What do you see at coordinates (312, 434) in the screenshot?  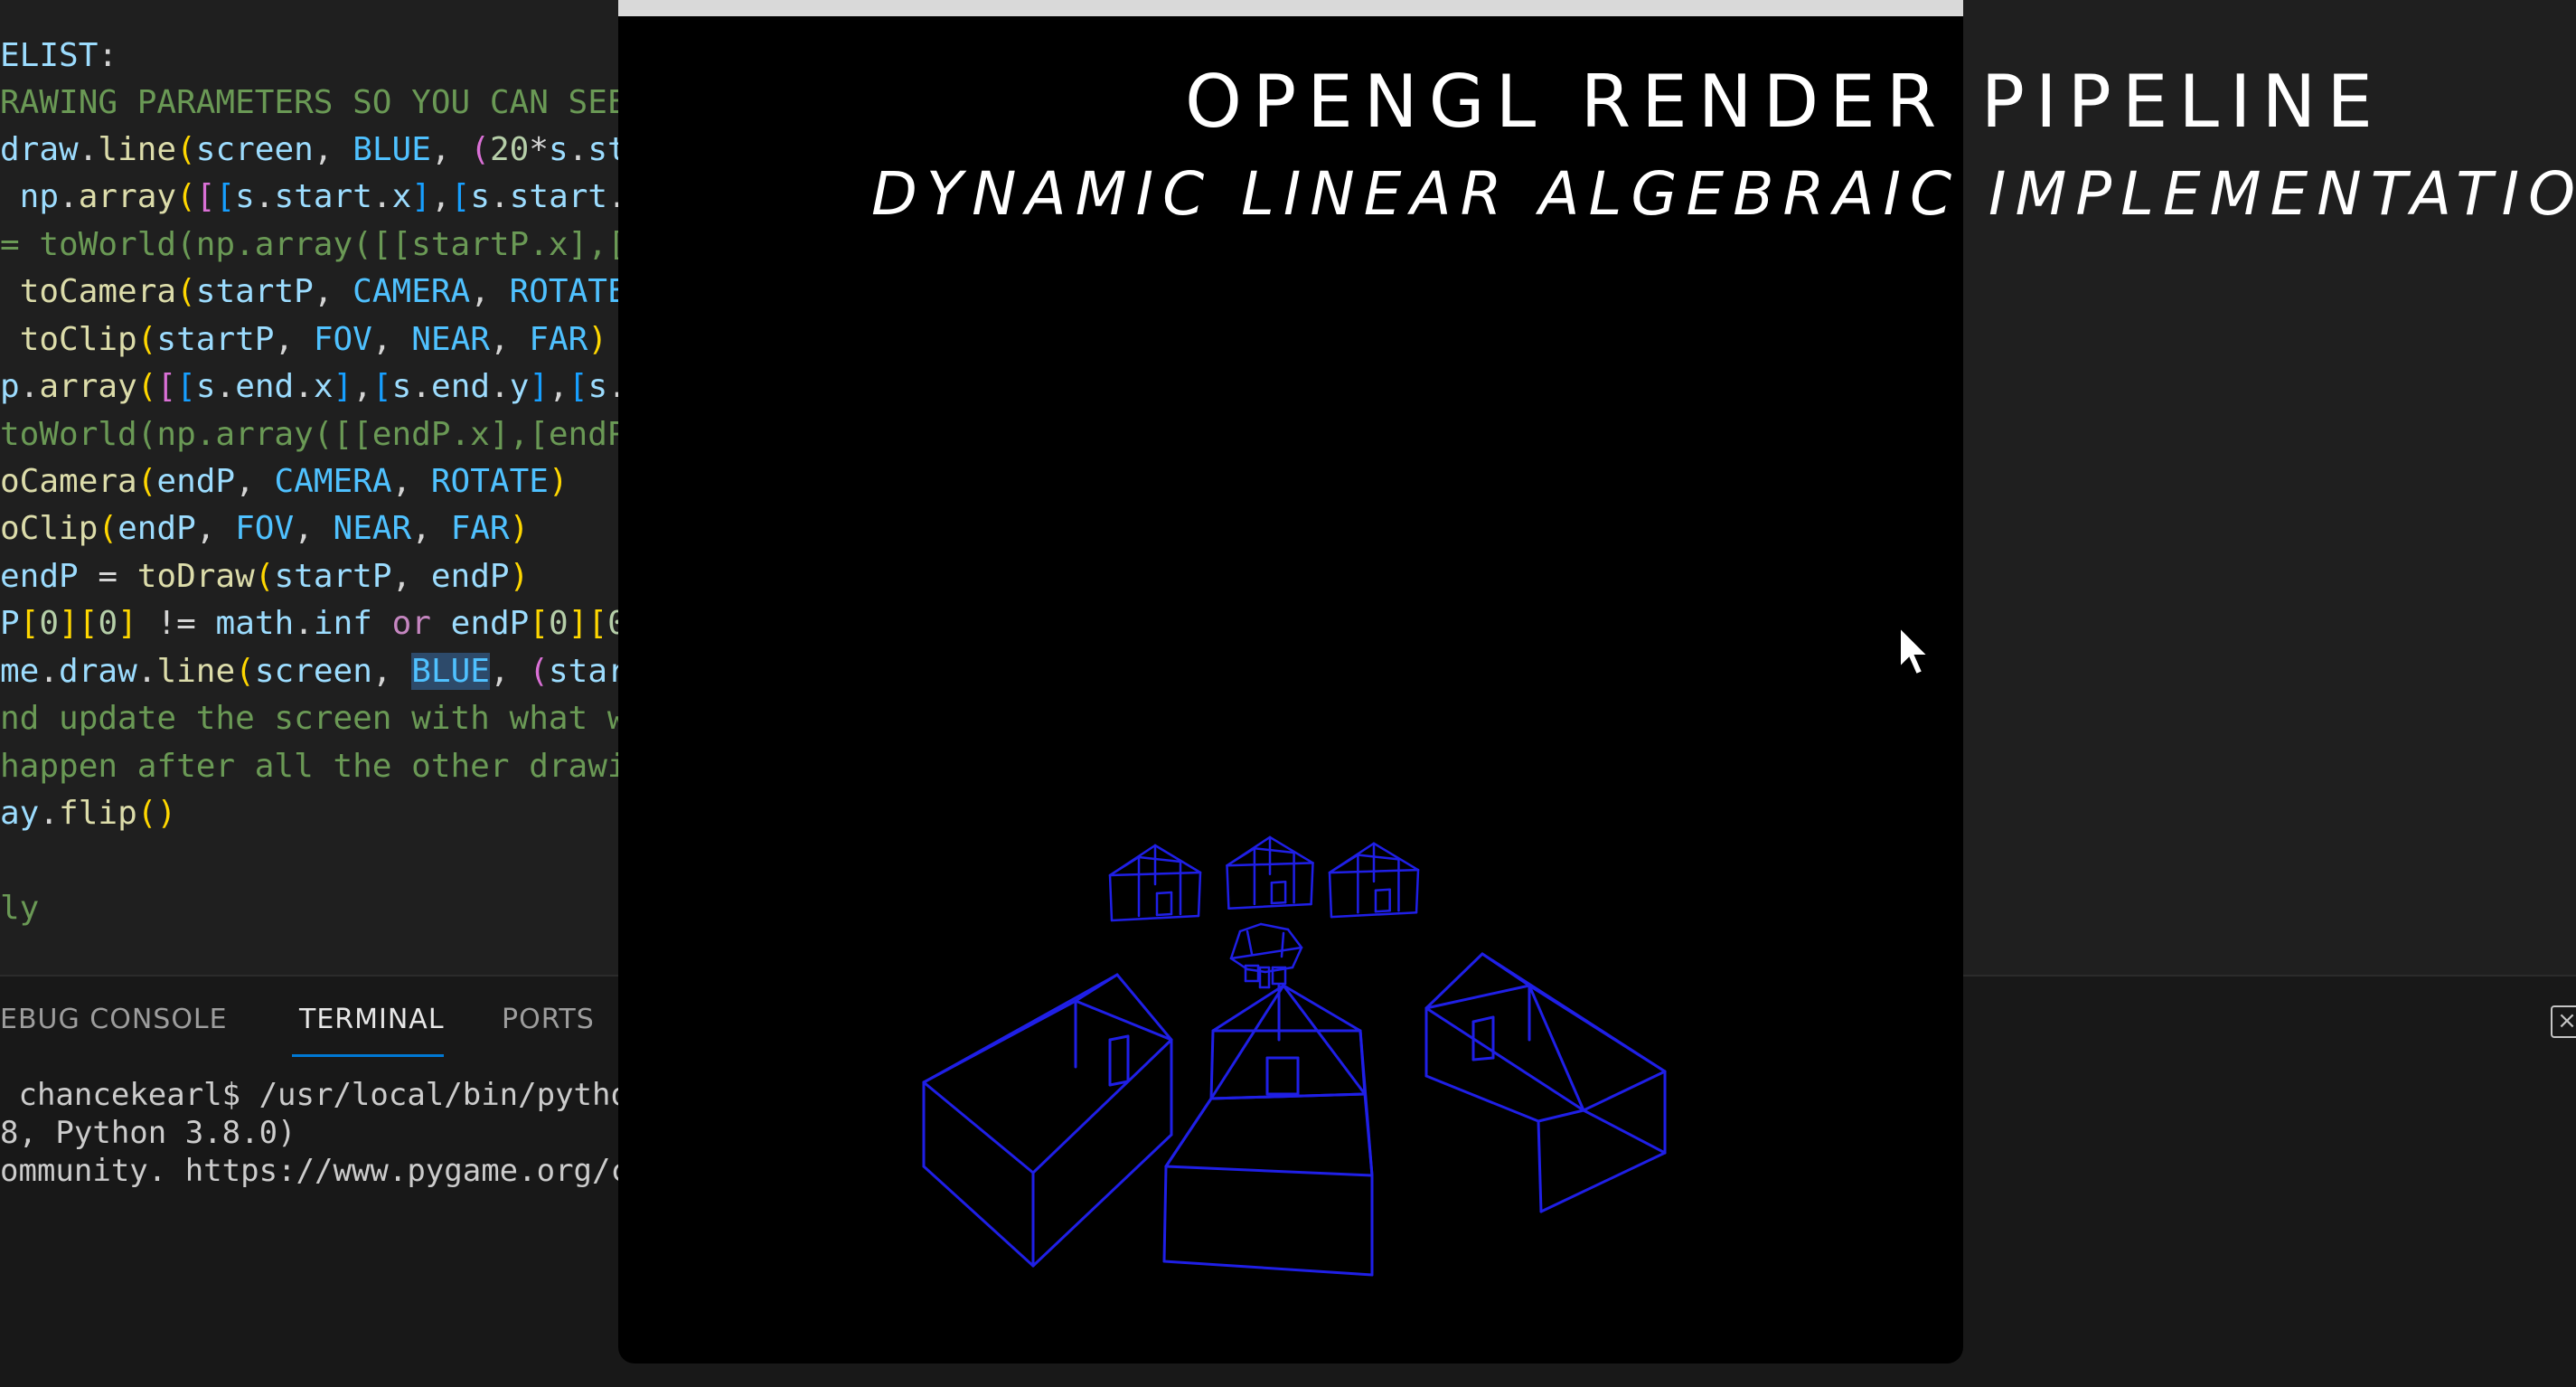 I see `code-line: toWorld(np.array([[endP.x],[endP.` at bounding box center [312, 434].